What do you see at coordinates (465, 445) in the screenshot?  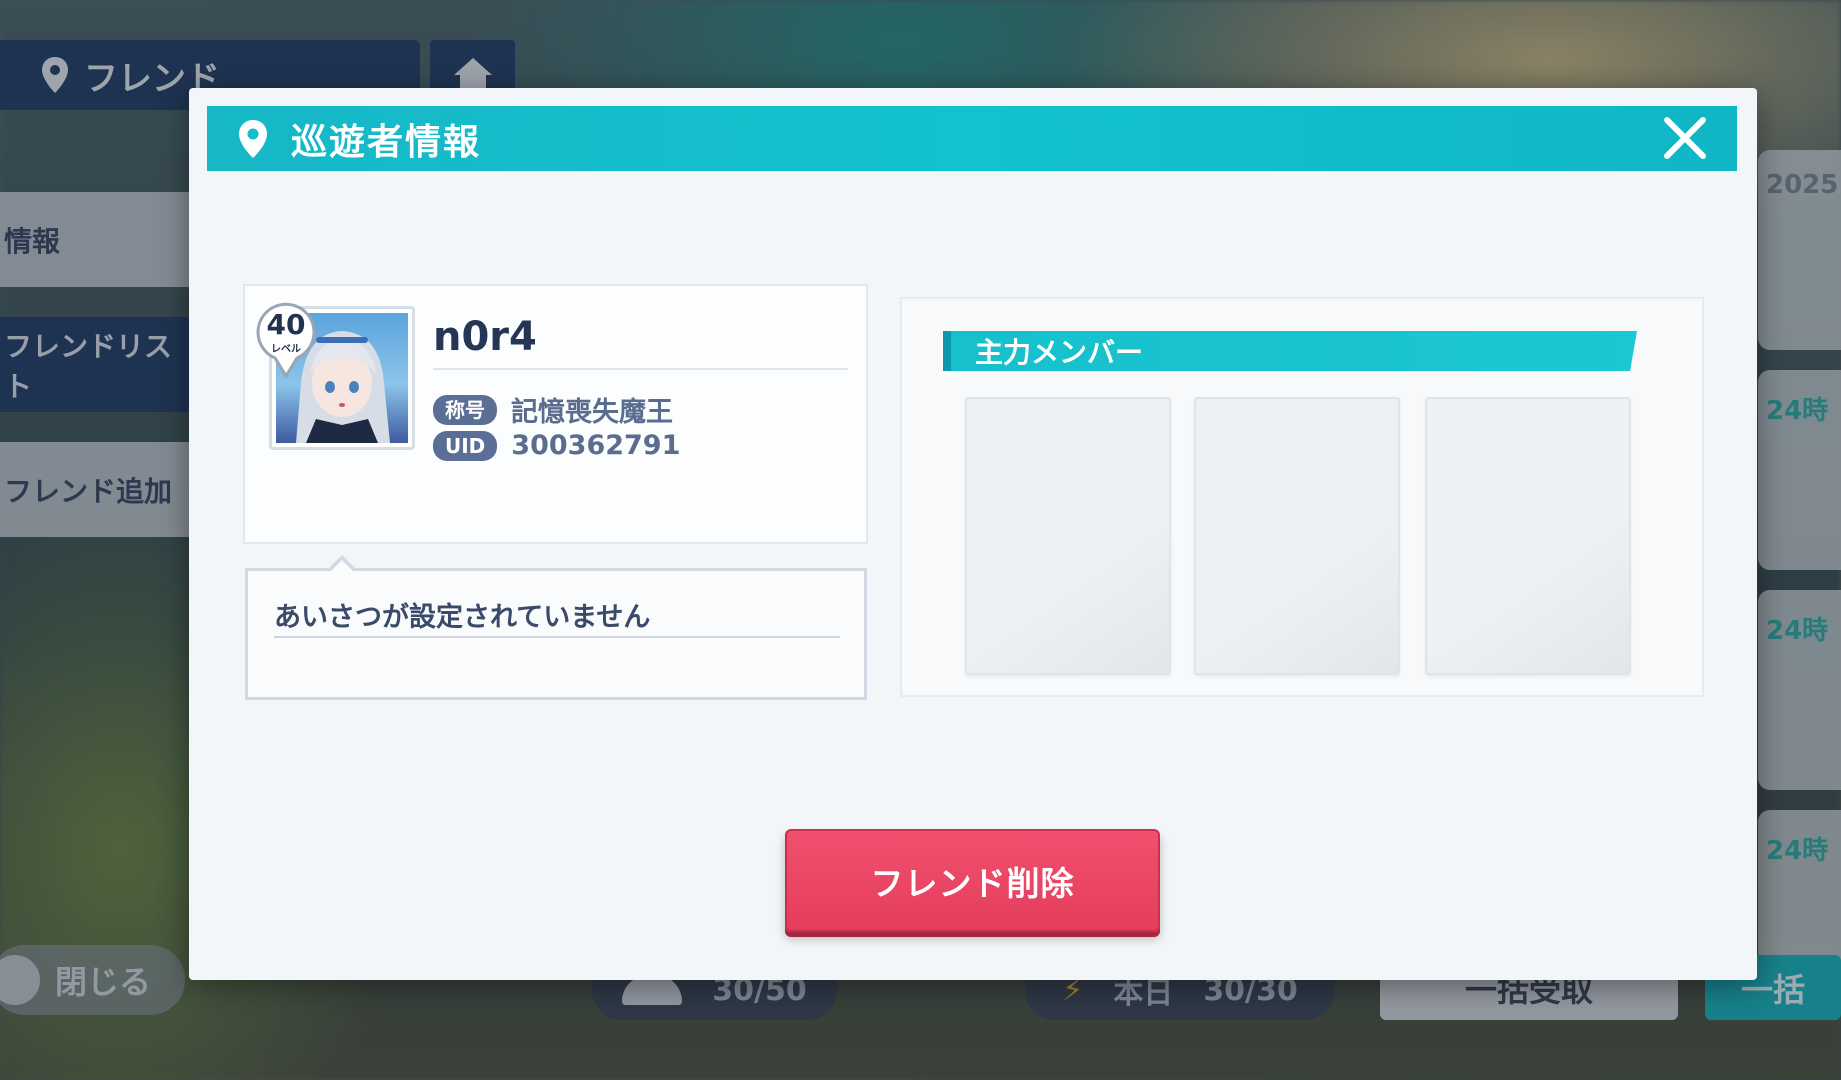 I see `uid-tag: UID` at bounding box center [465, 445].